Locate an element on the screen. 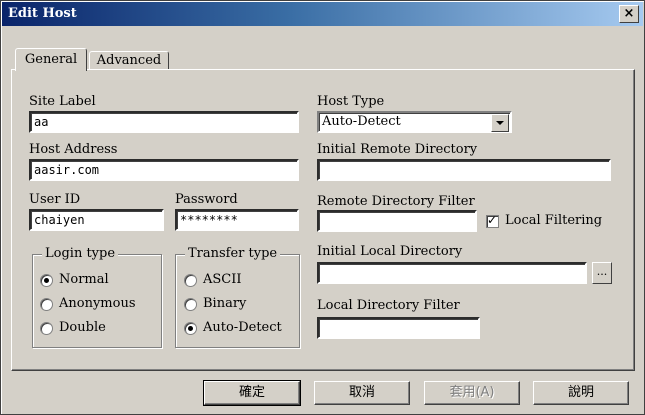 Image resolution: width=645 pixels, height=415 pixels. initial-local-dir-input is located at coordinates (452, 273).